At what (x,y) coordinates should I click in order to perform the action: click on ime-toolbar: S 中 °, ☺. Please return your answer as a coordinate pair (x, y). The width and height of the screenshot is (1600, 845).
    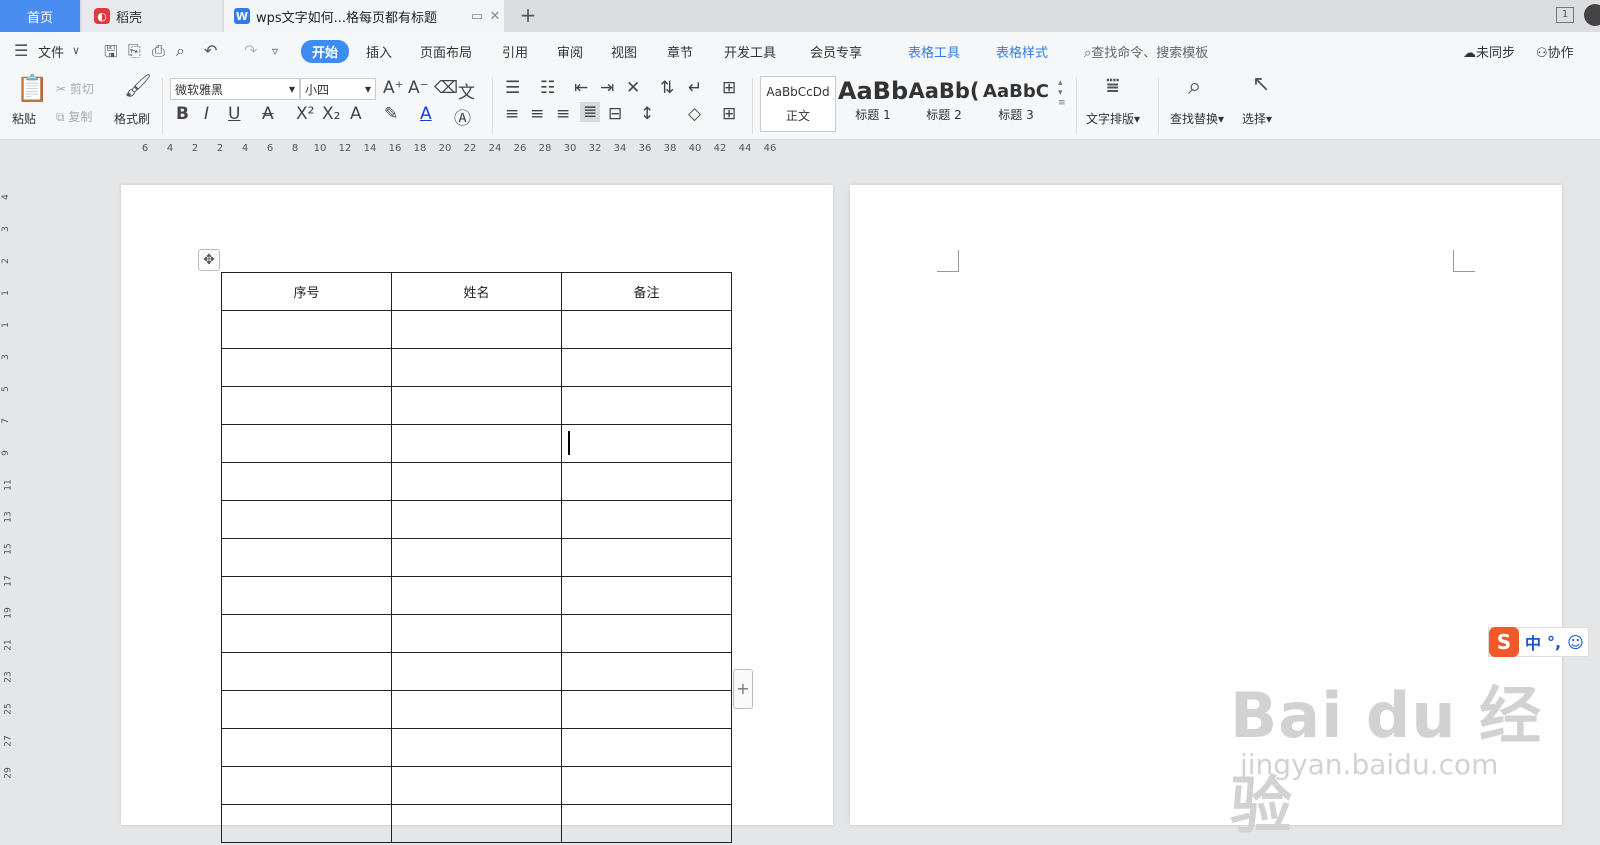
    Looking at the image, I should click on (1538, 642).